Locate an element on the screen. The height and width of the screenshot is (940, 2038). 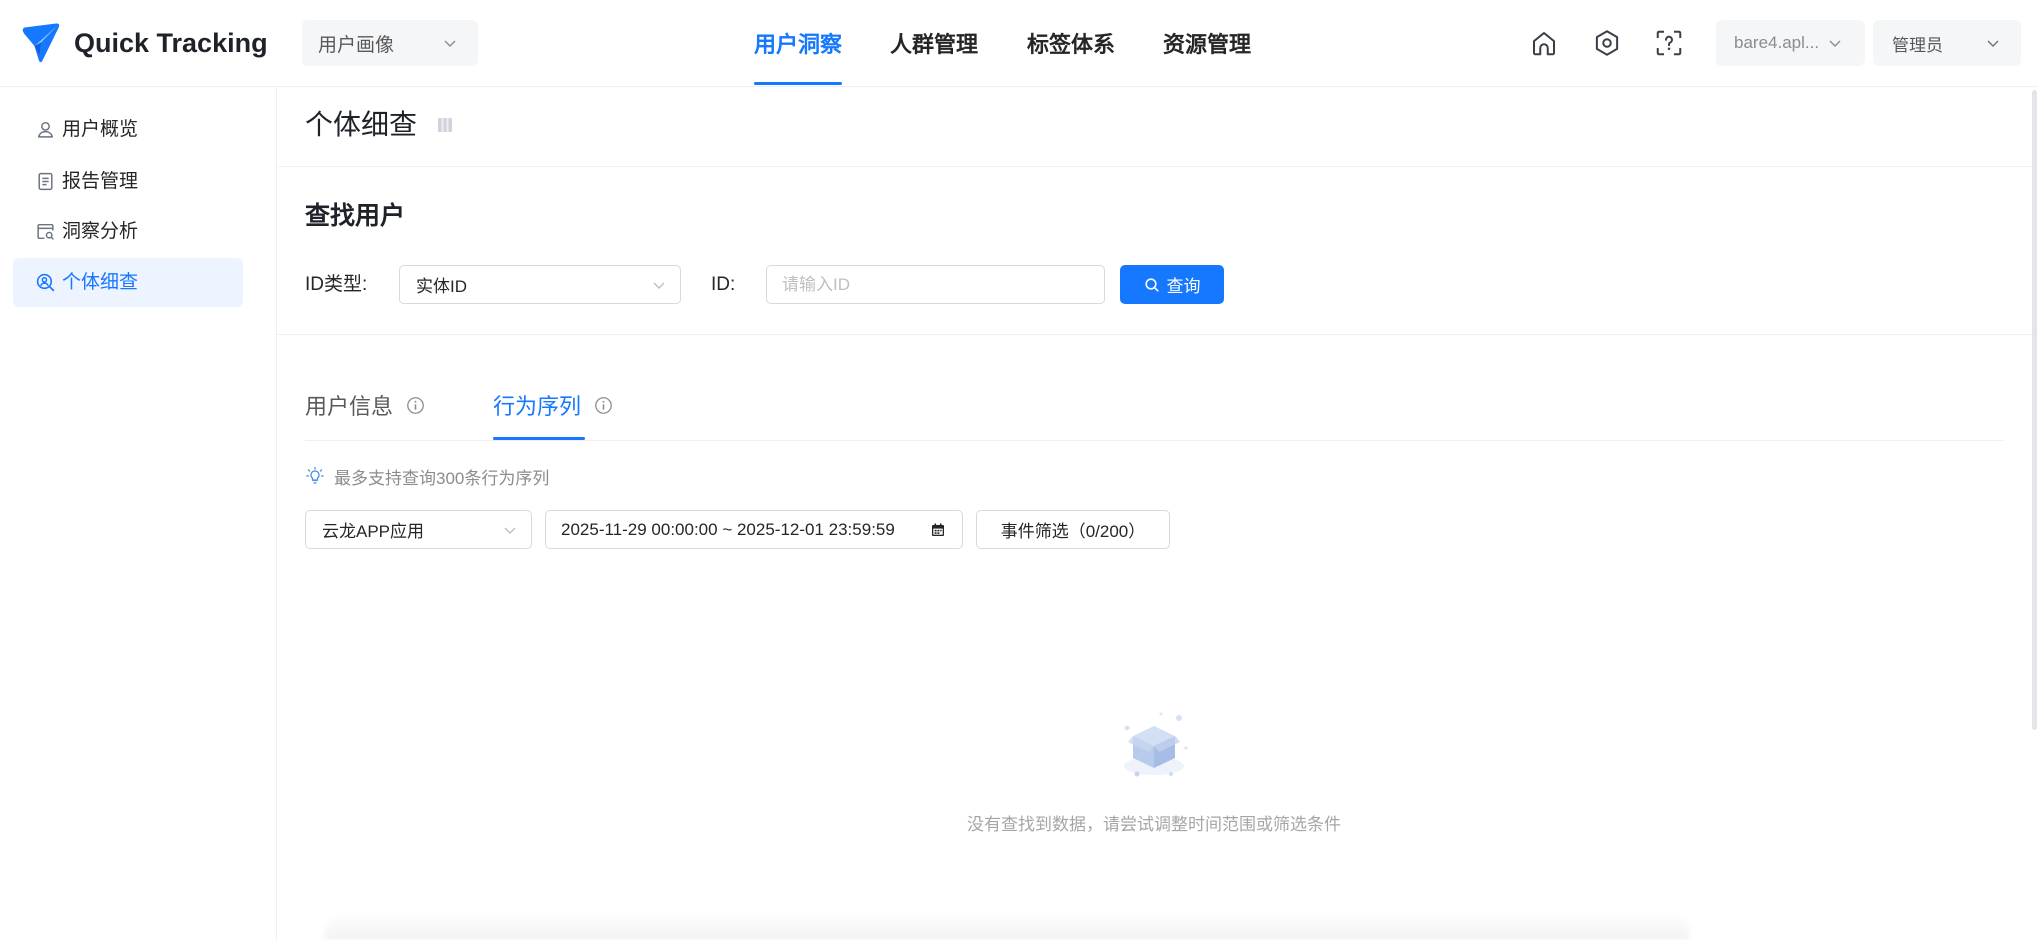
sidebar-item-report-management: 报告管理 is located at coordinates (128, 181).